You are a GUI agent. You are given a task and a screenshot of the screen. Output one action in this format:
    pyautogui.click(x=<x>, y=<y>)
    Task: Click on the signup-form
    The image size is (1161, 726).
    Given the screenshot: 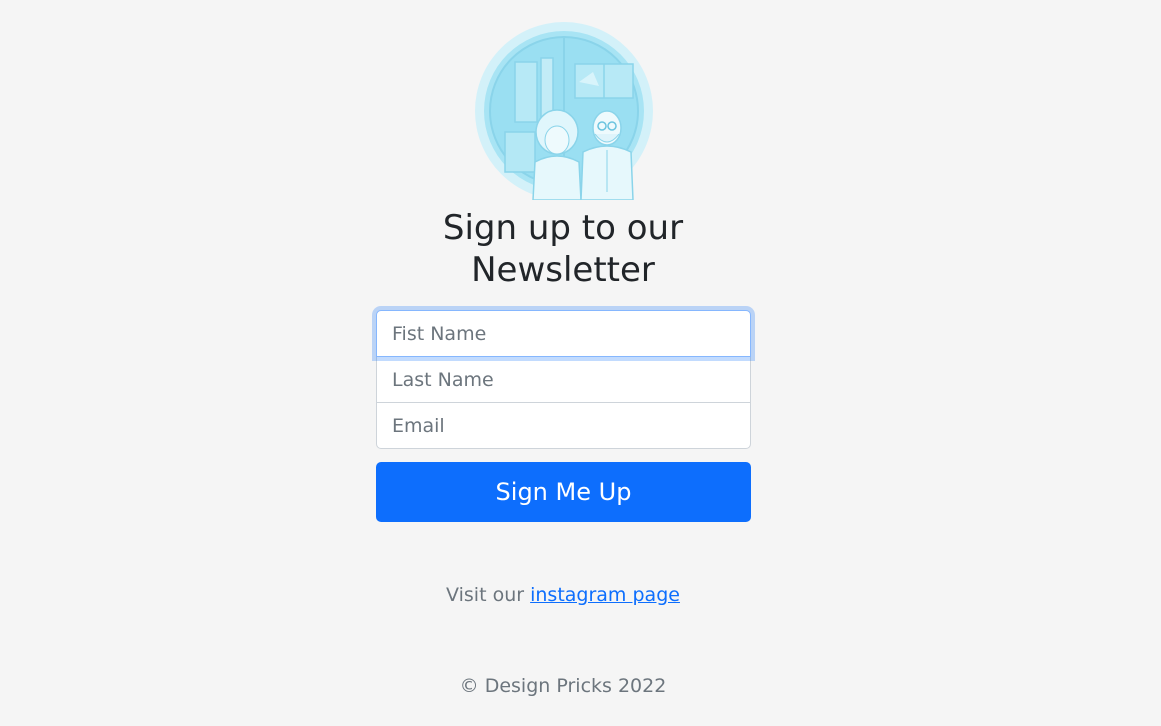 What is the action you would take?
    pyautogui.click(x=563, y=379)
    